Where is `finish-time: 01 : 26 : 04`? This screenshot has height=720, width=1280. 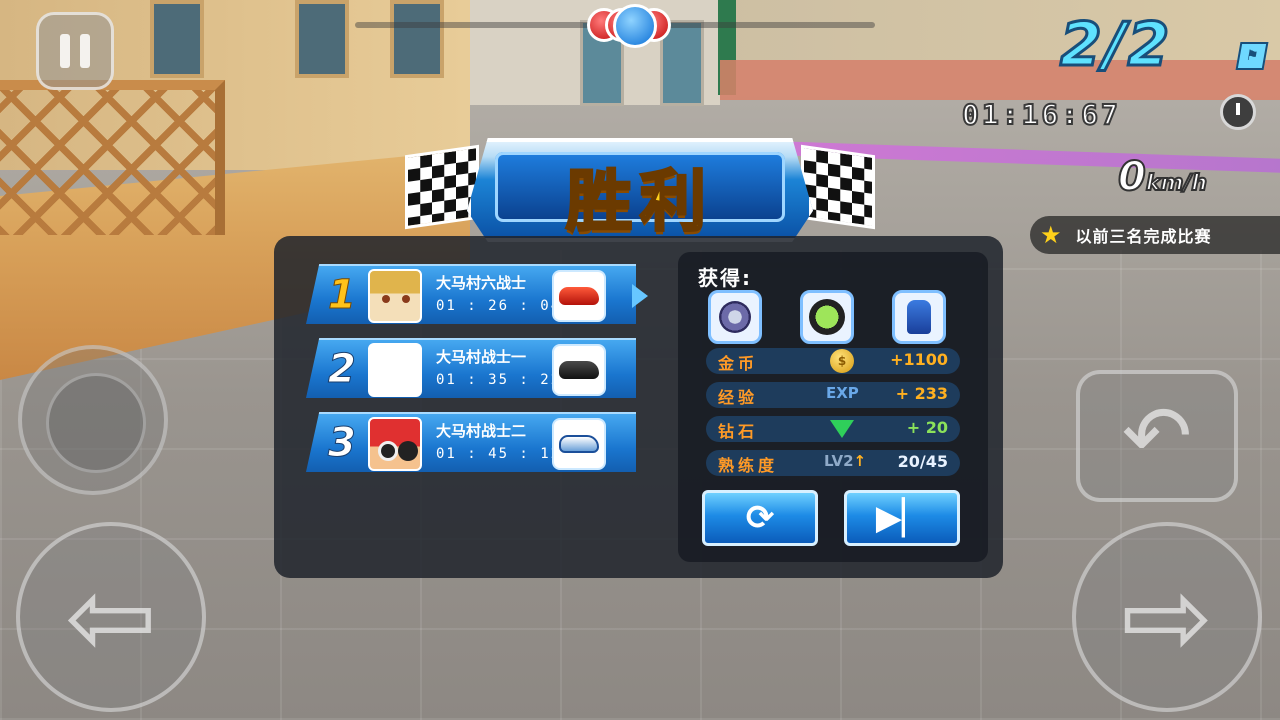 finish-time: 01 : 26 : 04 is located at coordinates (499, 306).